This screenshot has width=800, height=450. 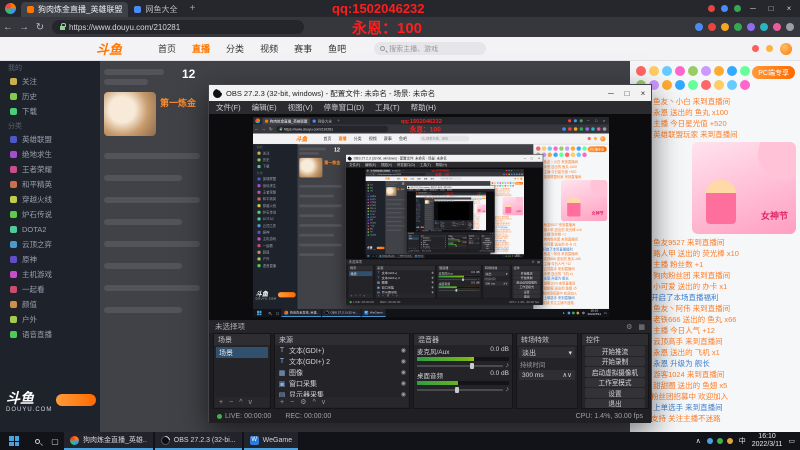 I want to click on sidebar-item: 原神, so click(x=50, y=259).